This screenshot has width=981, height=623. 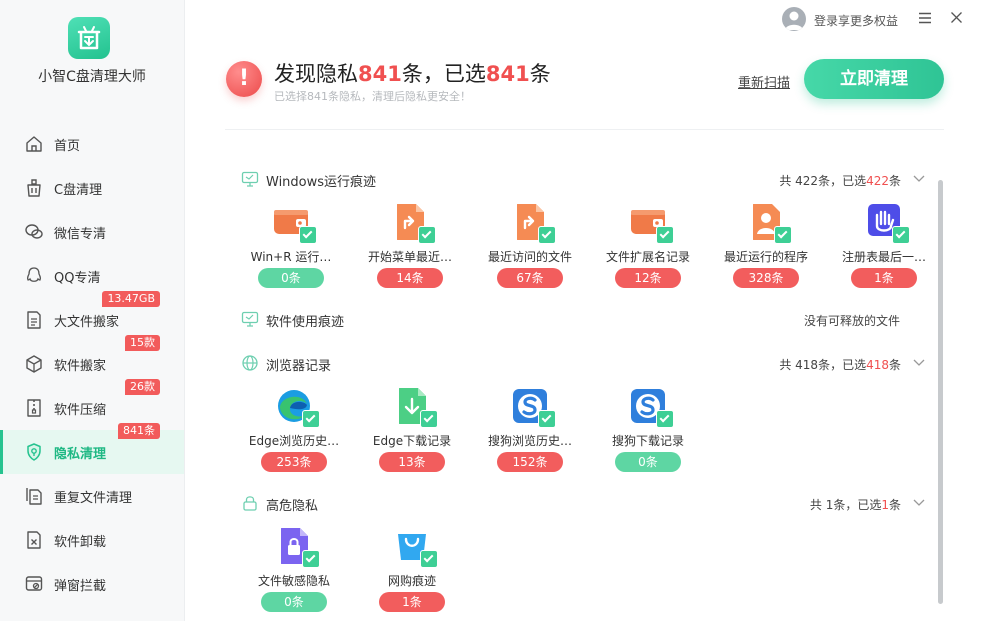 I want to click on sidebar-item-label: 隐私清理, so click(x=80, y=454).